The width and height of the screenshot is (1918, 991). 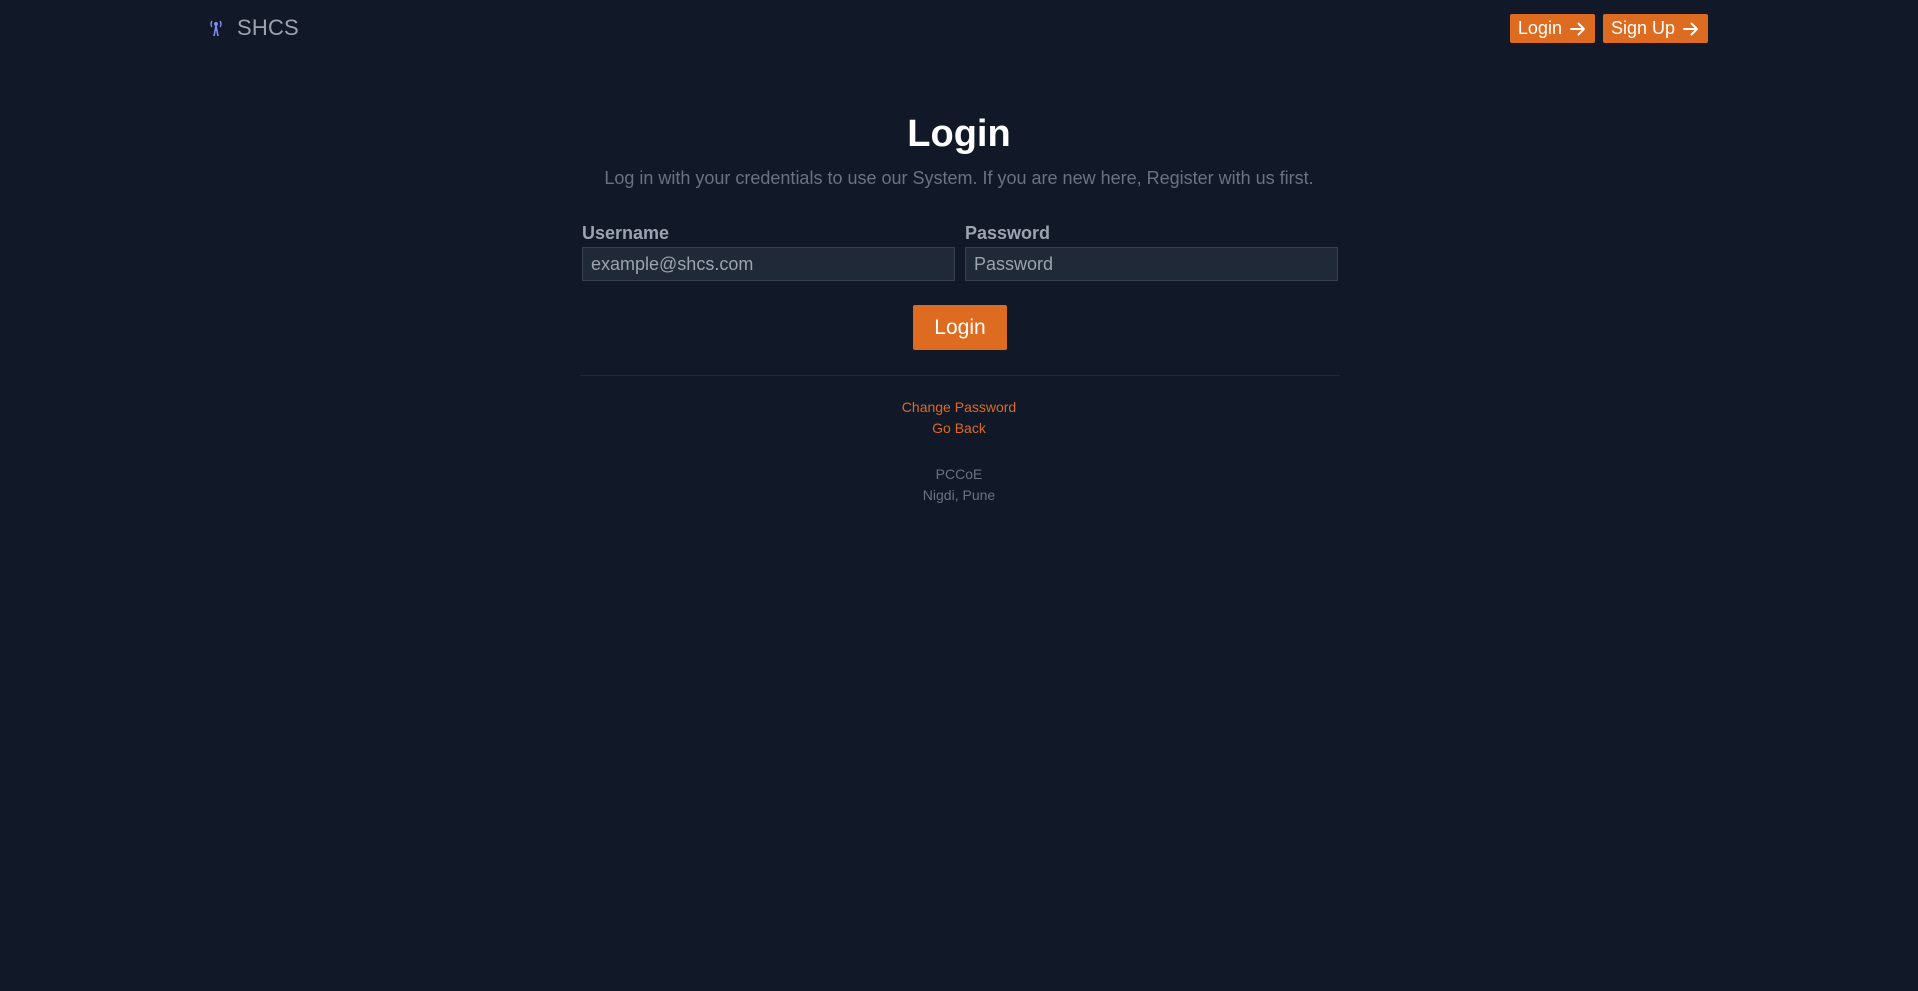 I want to click on header-nav: Login Sign Up, so click(x=1608, y=28).